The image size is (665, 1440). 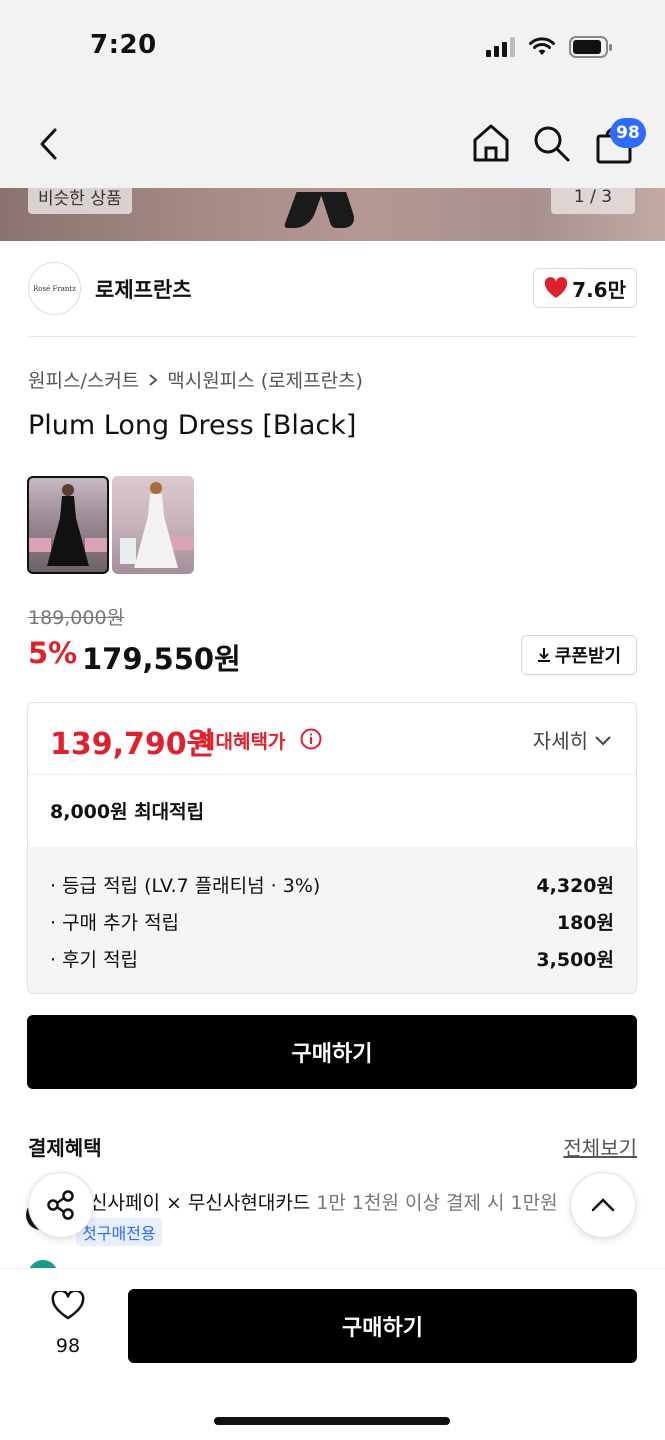 I want to click on max-points-total: 8,000원 최대적립, so click(x=127, y=812).